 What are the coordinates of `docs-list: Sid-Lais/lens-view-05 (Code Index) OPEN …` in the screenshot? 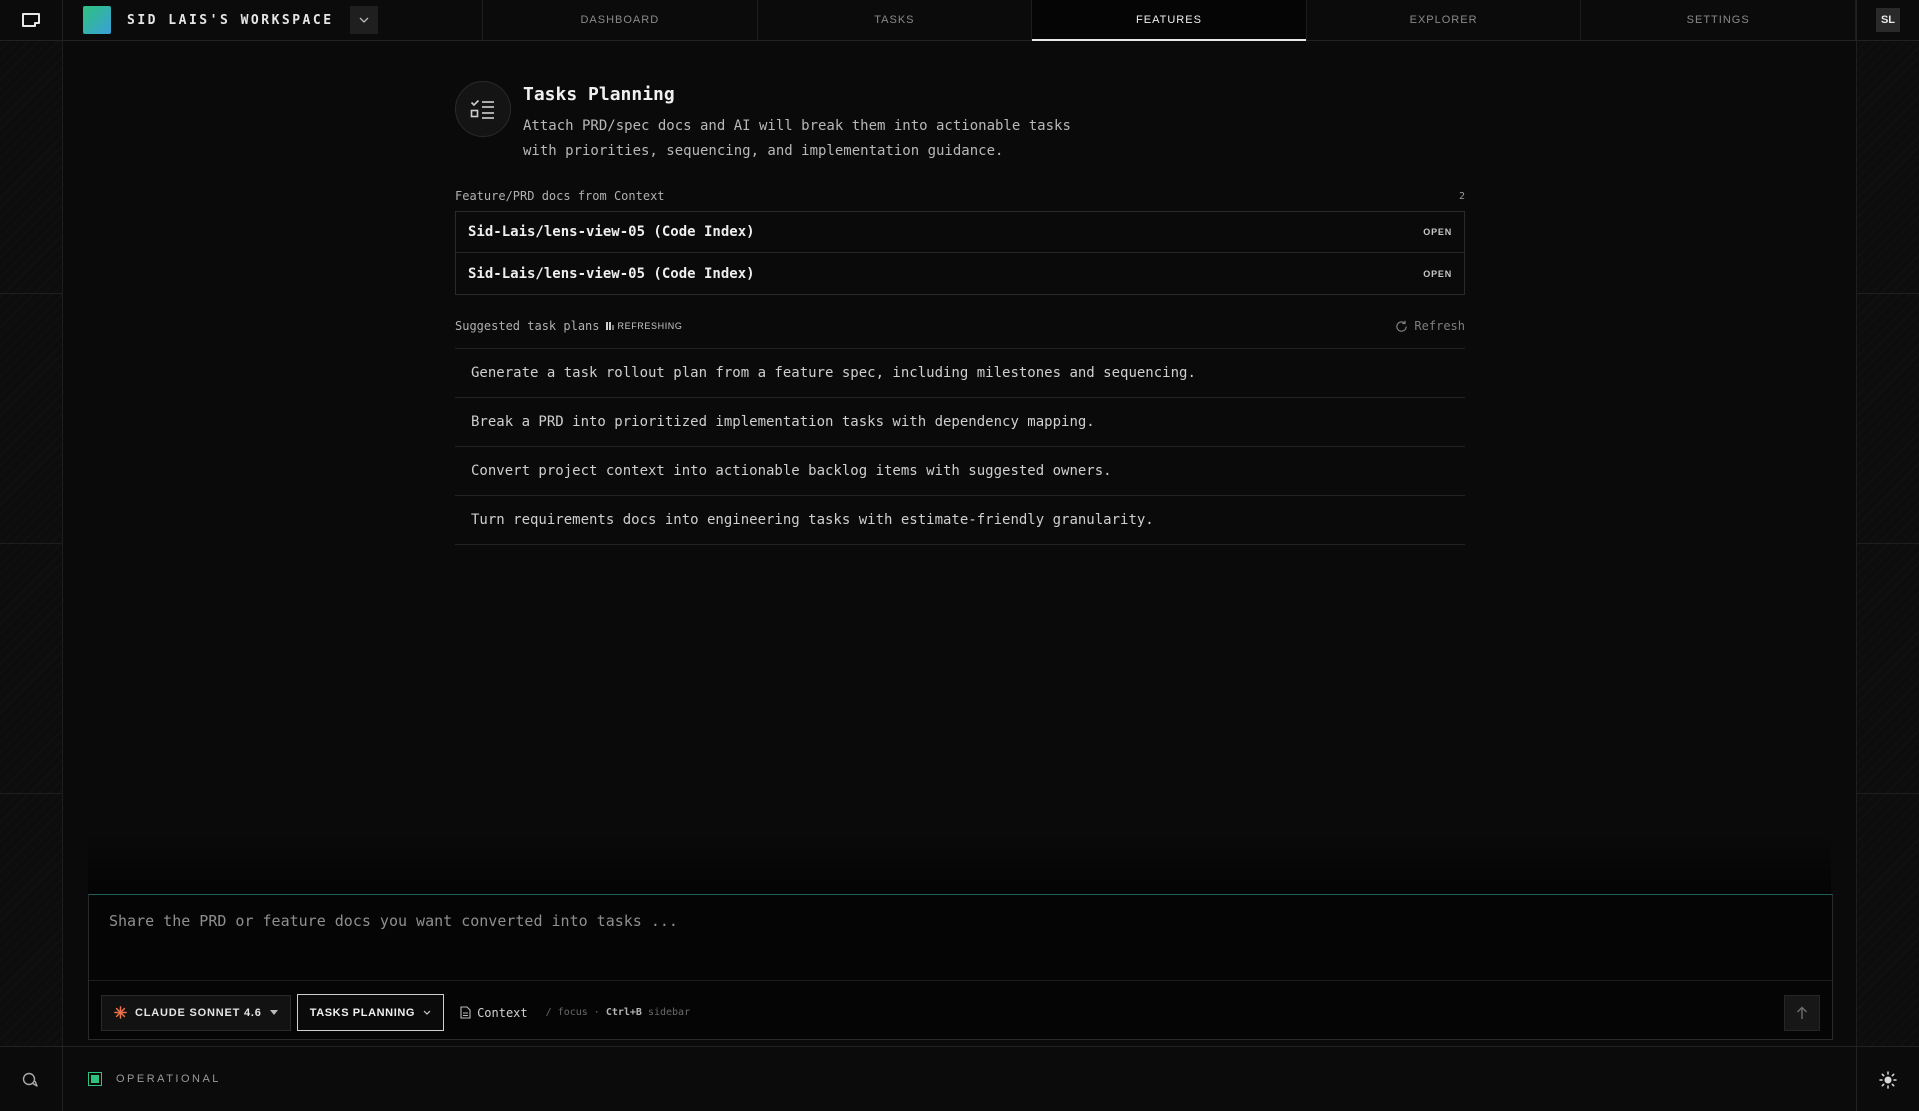 It's located at (960, 253).